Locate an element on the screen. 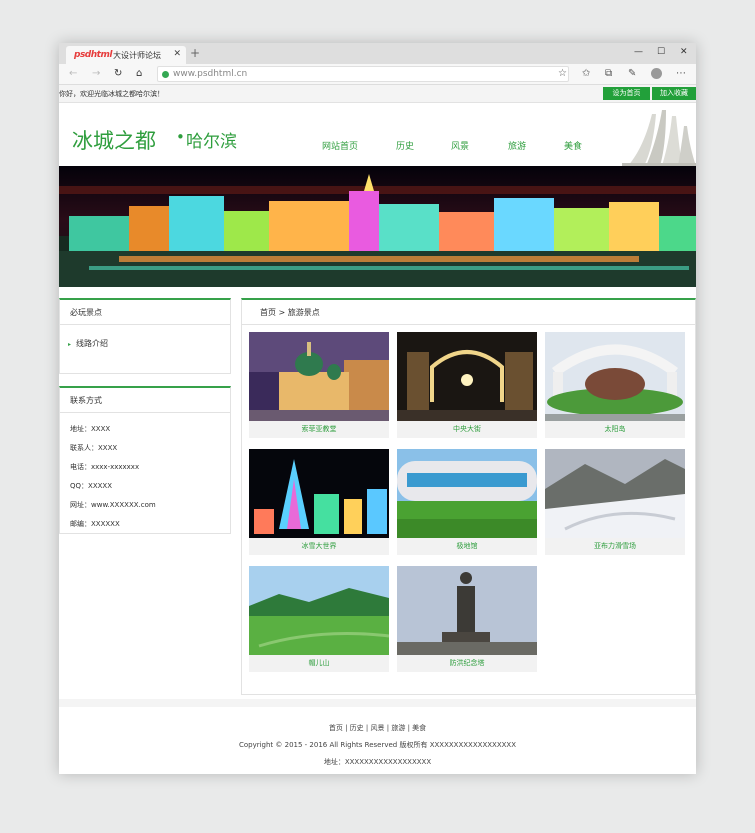  footer-address: 地址：XXXXXXXXXXXXXXXXXX is located at coordinates (377, 762).